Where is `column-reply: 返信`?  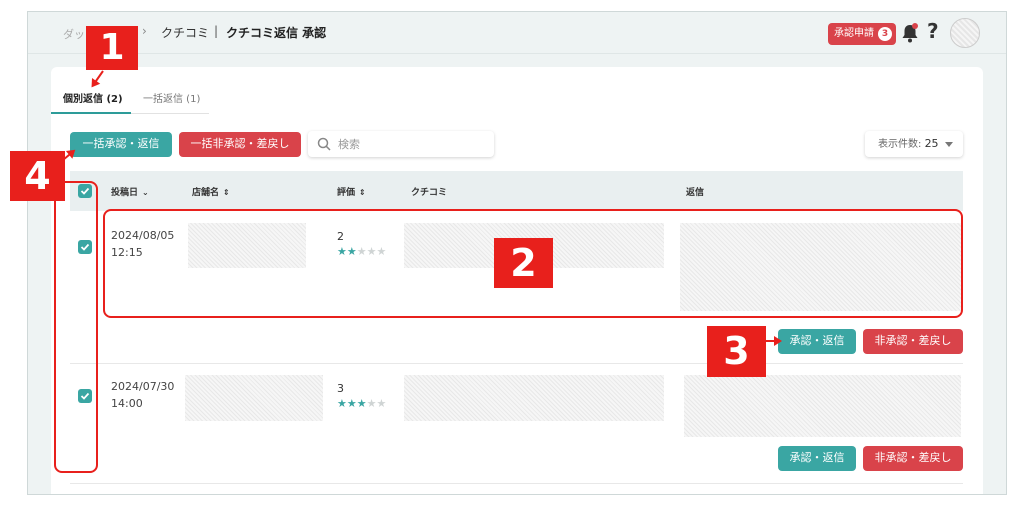 column-reply: 返信 is located at coordinates (695, 193).